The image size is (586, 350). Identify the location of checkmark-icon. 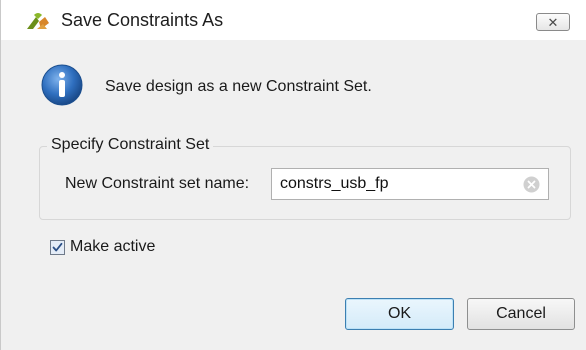
(57, 247).